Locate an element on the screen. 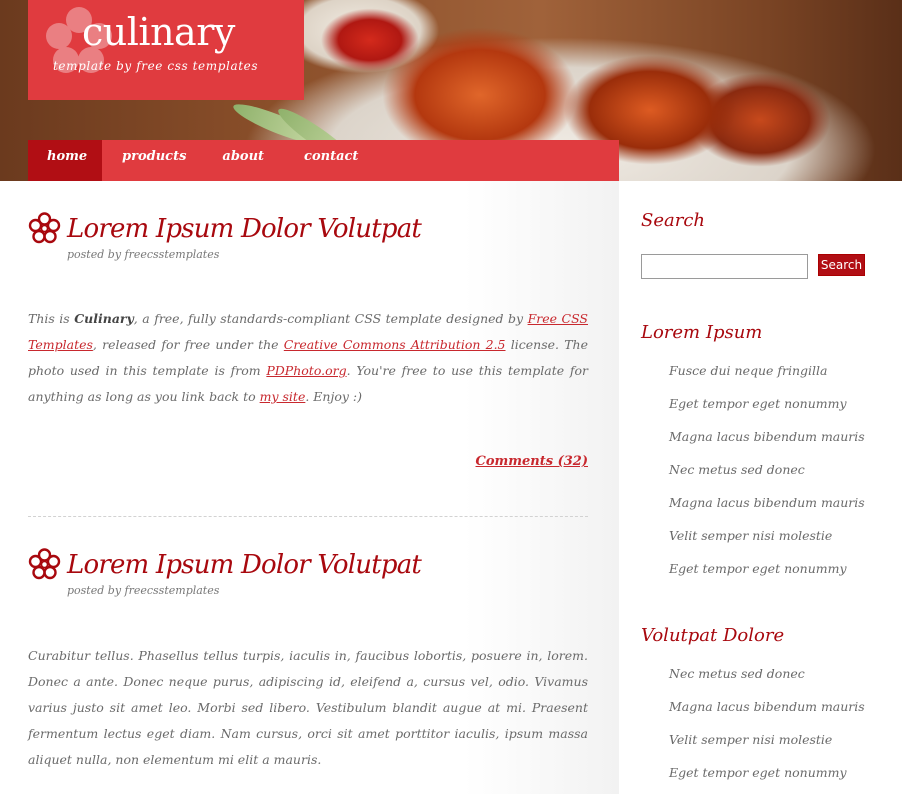 The width and height of the screenshot is (902, 798). body-text: , released for free under the is located at coordinates (188, 344).